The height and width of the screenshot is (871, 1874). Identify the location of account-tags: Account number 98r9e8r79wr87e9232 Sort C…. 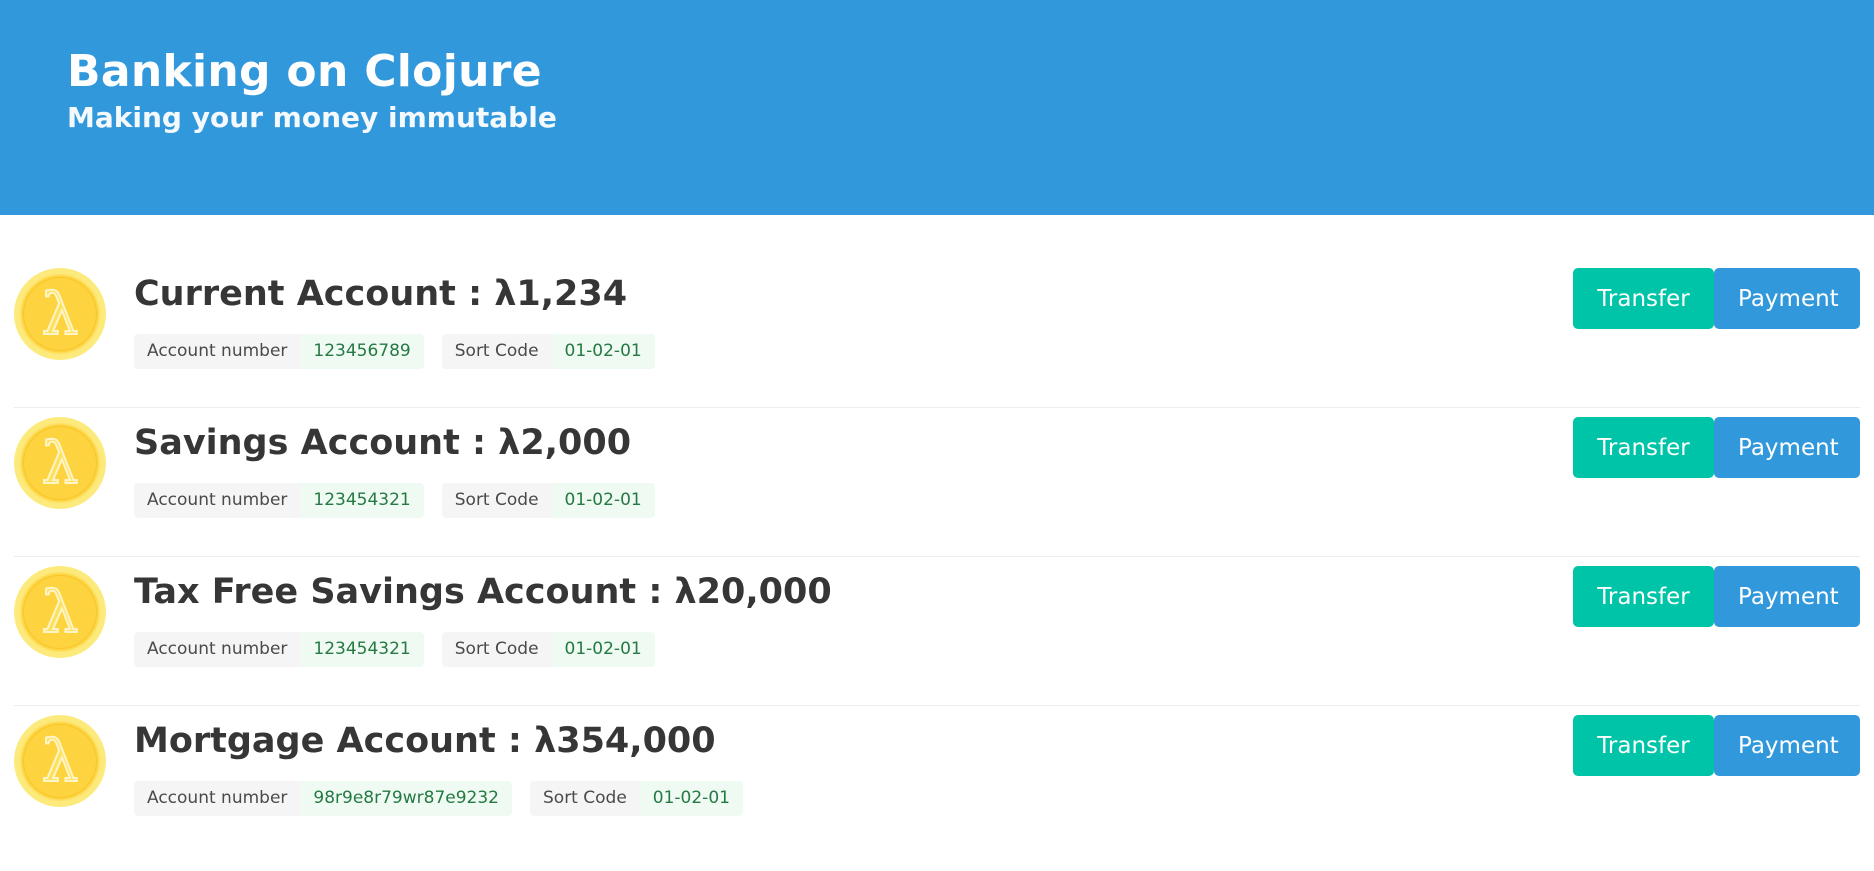
(997, 798).